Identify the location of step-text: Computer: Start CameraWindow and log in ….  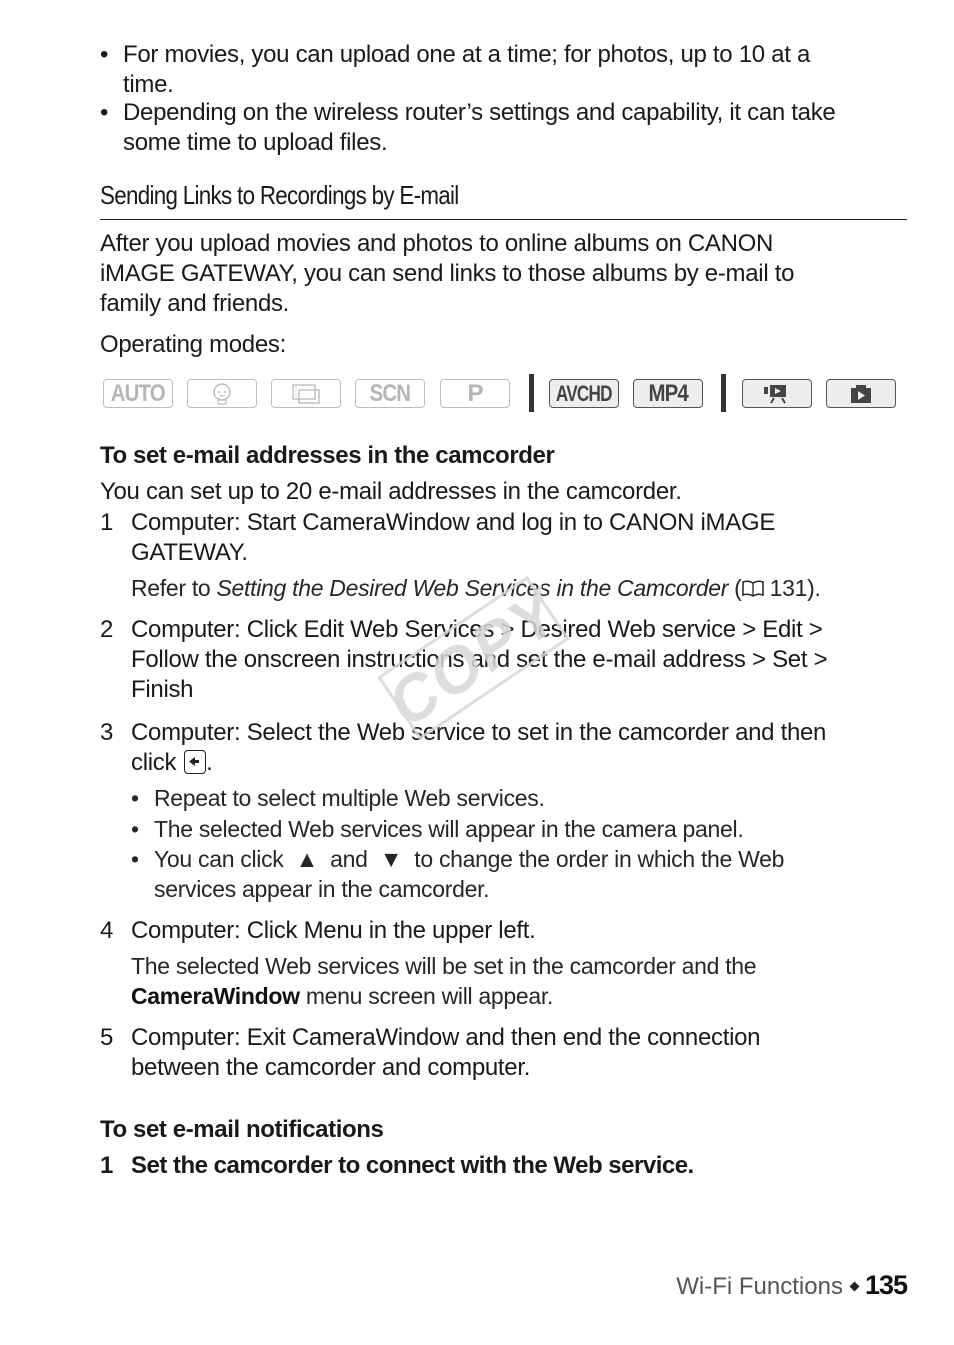
(453, 522).